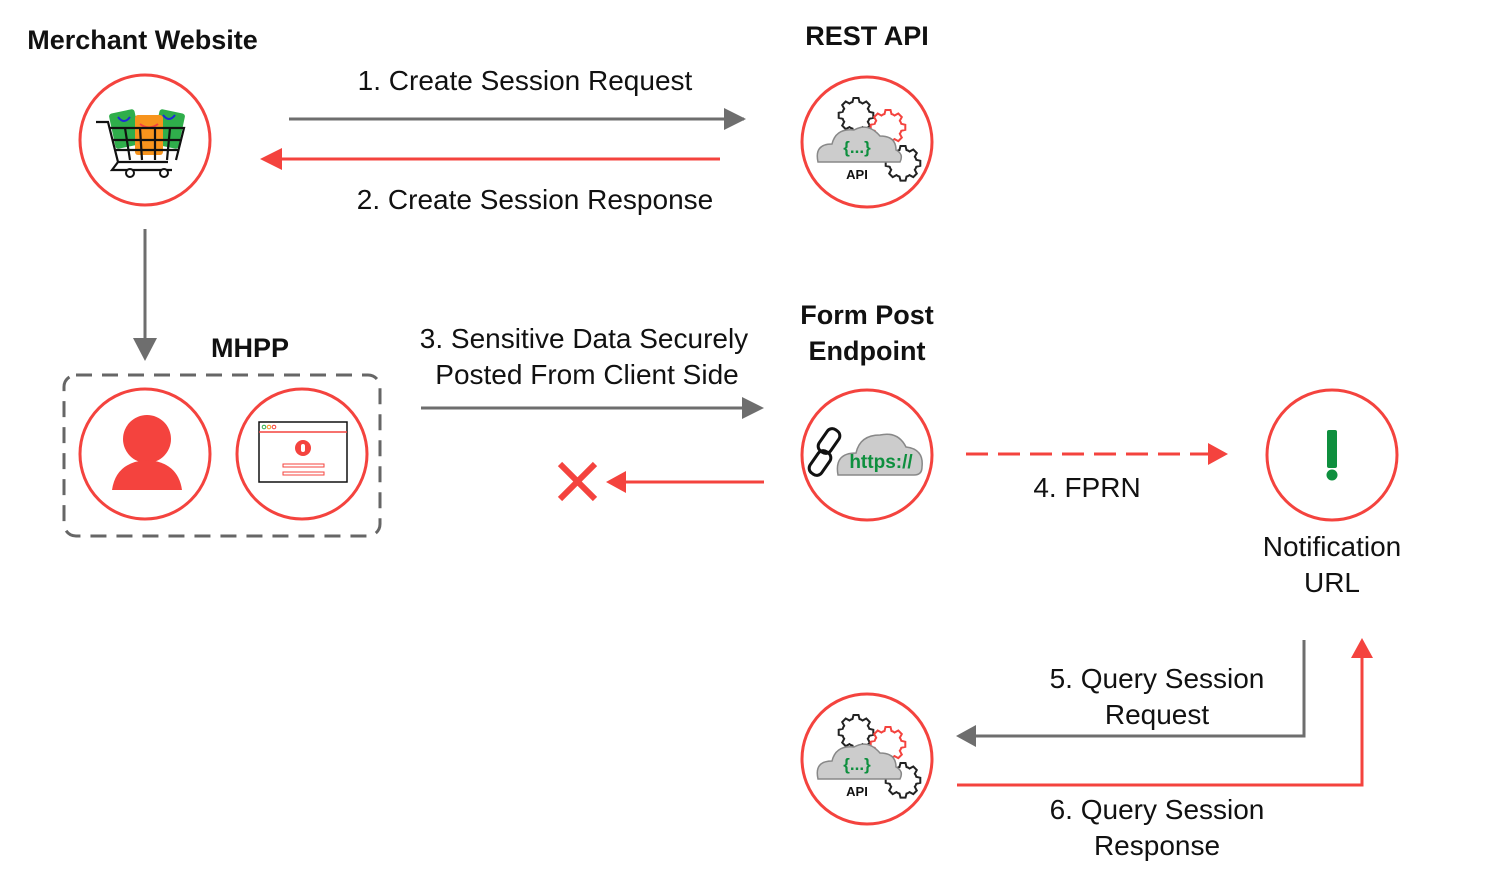 The width and height of the screenshot is (1487, 876). What do you see at coordinates (1157, 845) in the screenshot?
I see `label-query-session-response-line2: Response` at bounding box center [1157, 845].